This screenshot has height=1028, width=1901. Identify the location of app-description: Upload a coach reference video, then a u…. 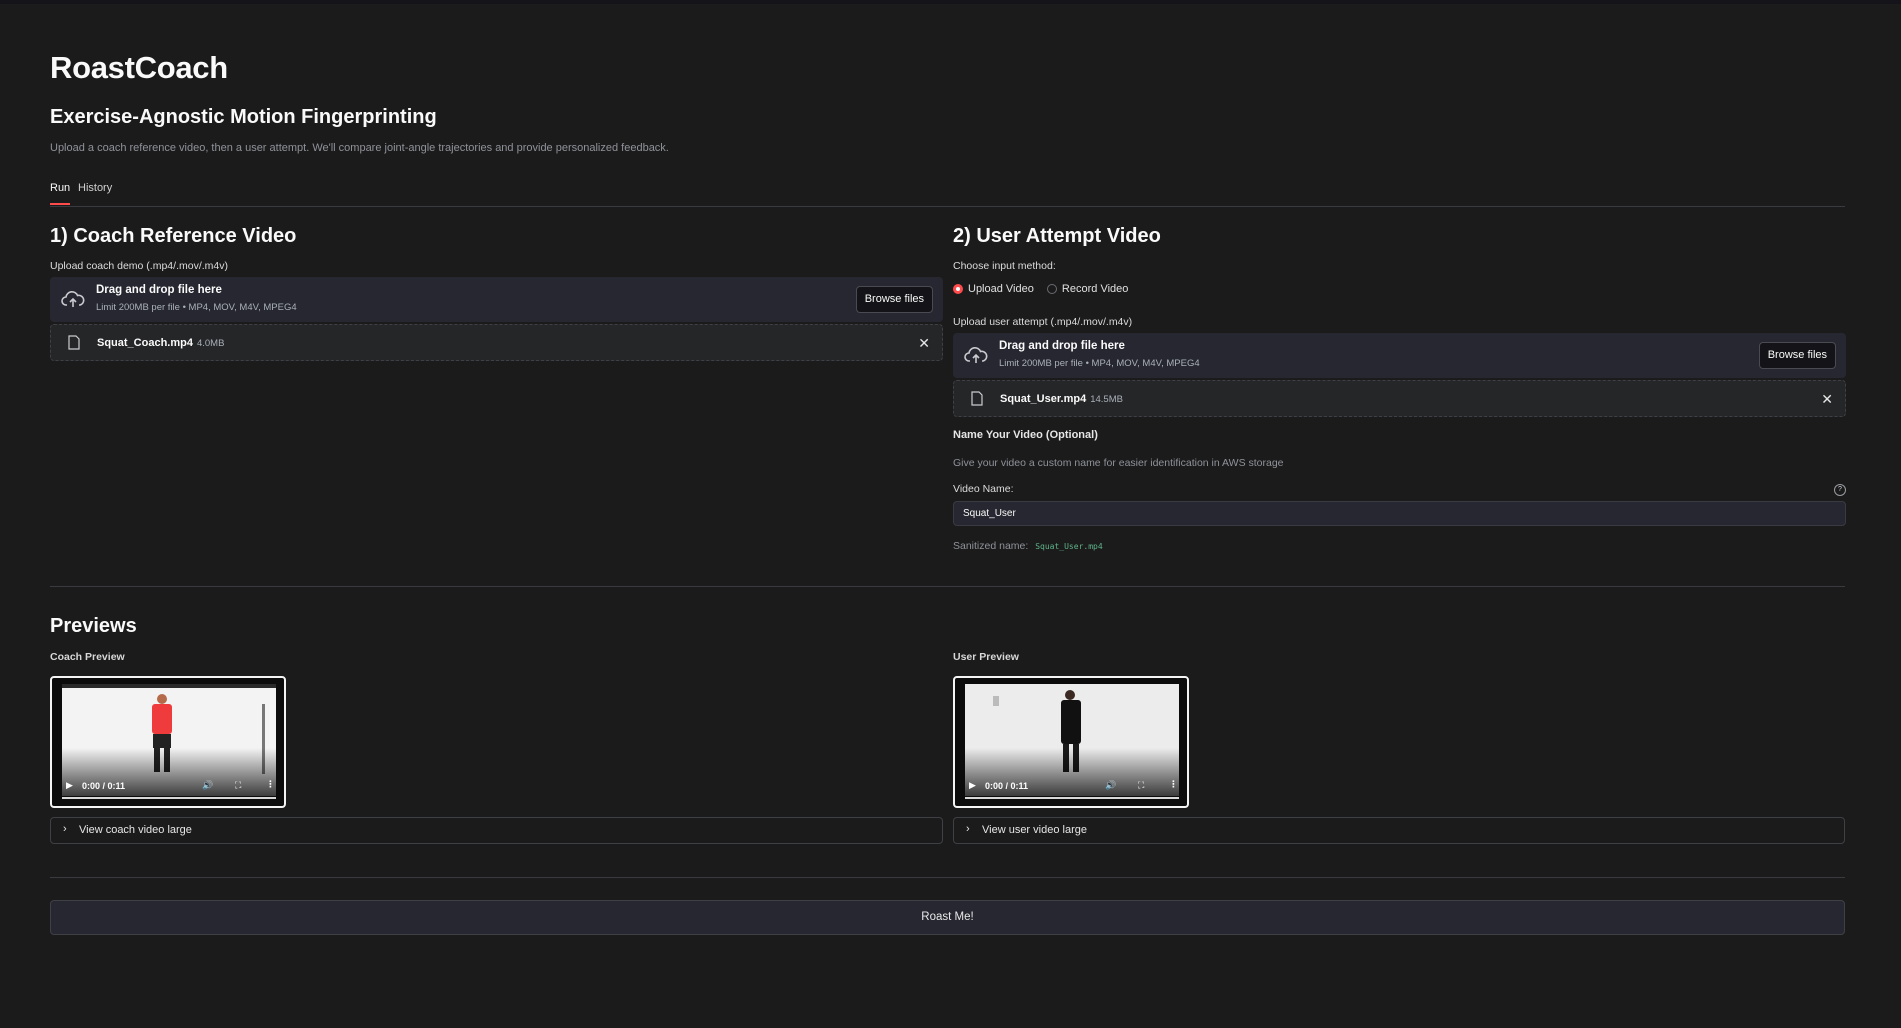
(359, 148).